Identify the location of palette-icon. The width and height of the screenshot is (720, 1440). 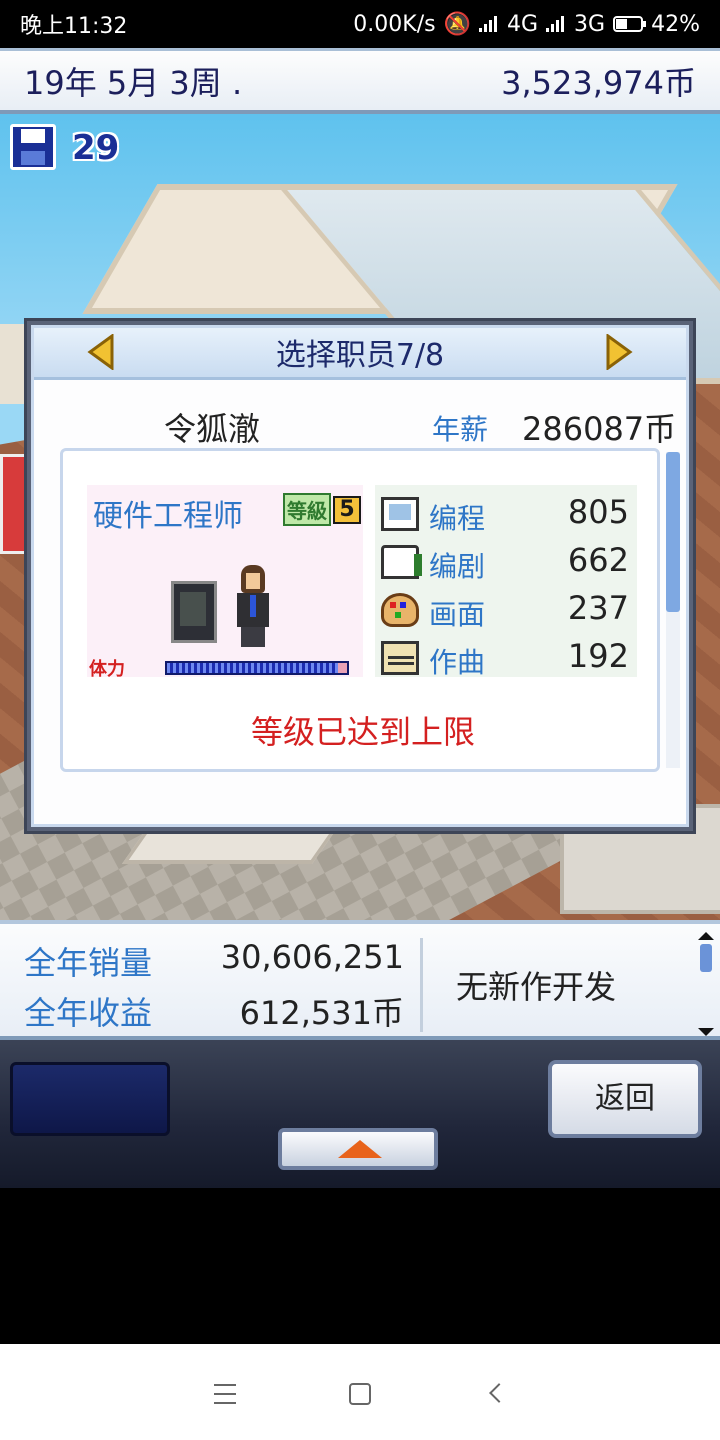
(400, 610).